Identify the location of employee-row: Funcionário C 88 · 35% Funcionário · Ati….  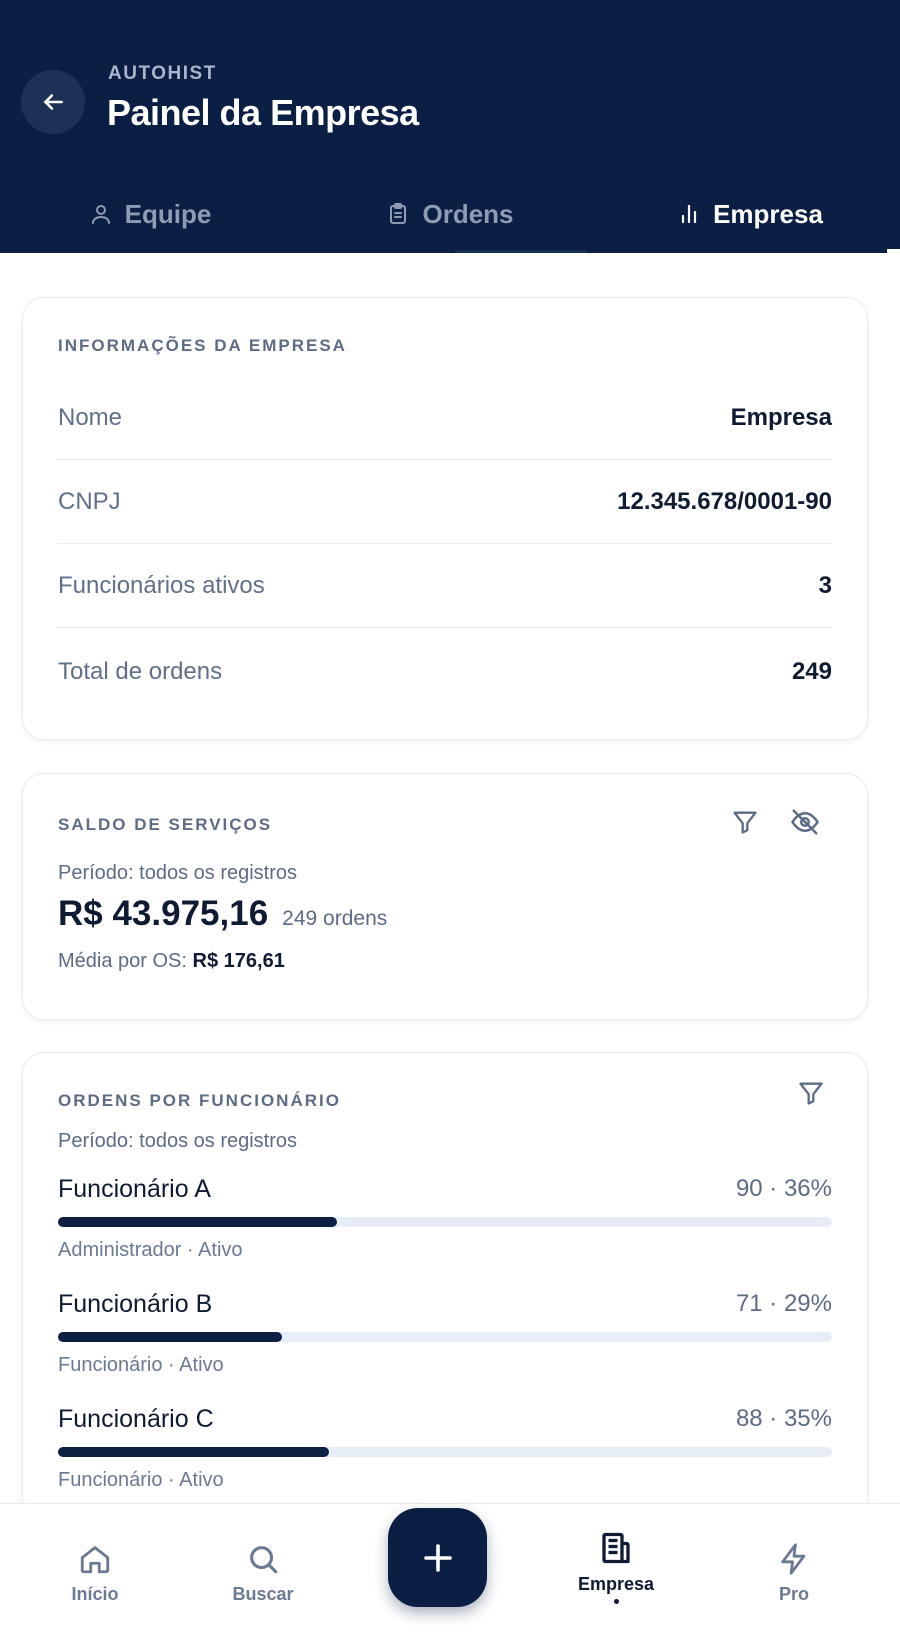
(445, 1460).